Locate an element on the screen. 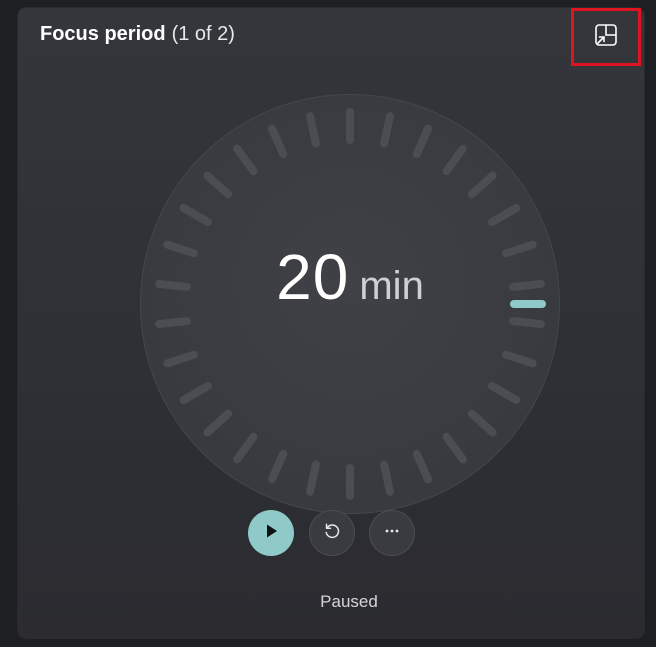 The width and height of the screenshot is (656, 647). session-count: (1 of 2) is located at coordinates (203, 34).